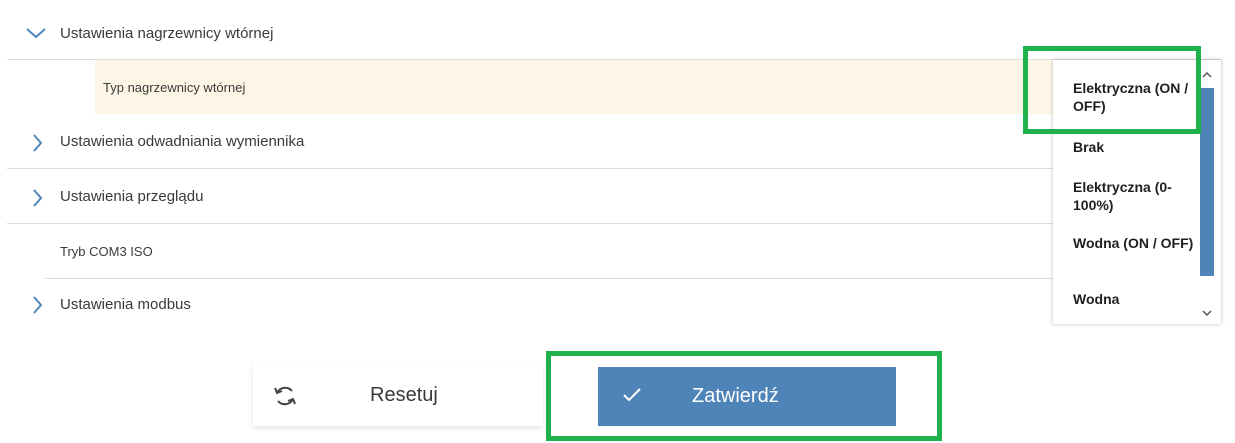 The height and width of the screenshot is (443, 1235). I want to click on setting-label: Typ nagrzewnicy wtórnej, so click(174, 87).